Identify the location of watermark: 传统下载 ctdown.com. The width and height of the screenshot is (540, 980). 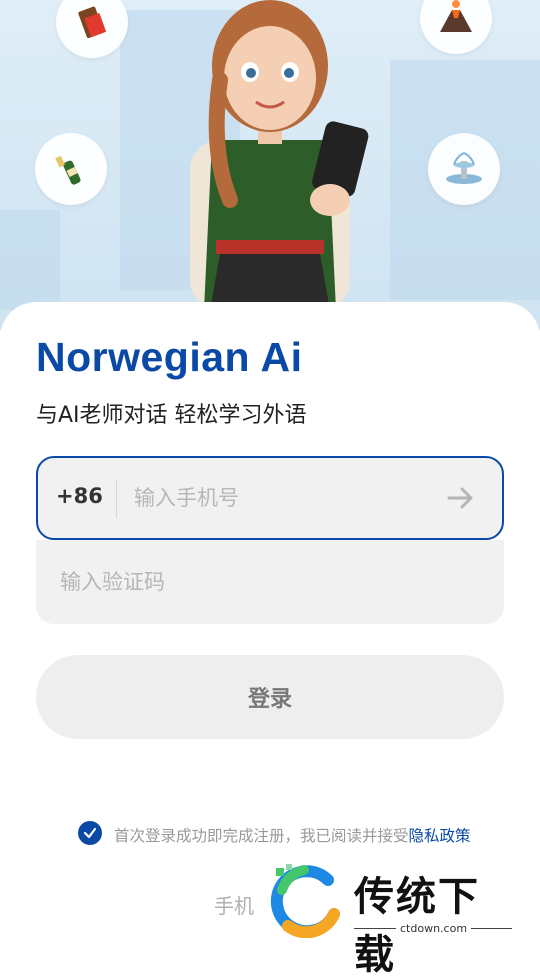
(393, 920).